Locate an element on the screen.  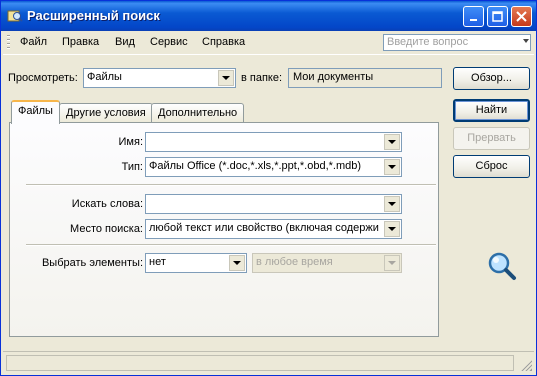
search-words-combo is located at coordinates (273, 204).